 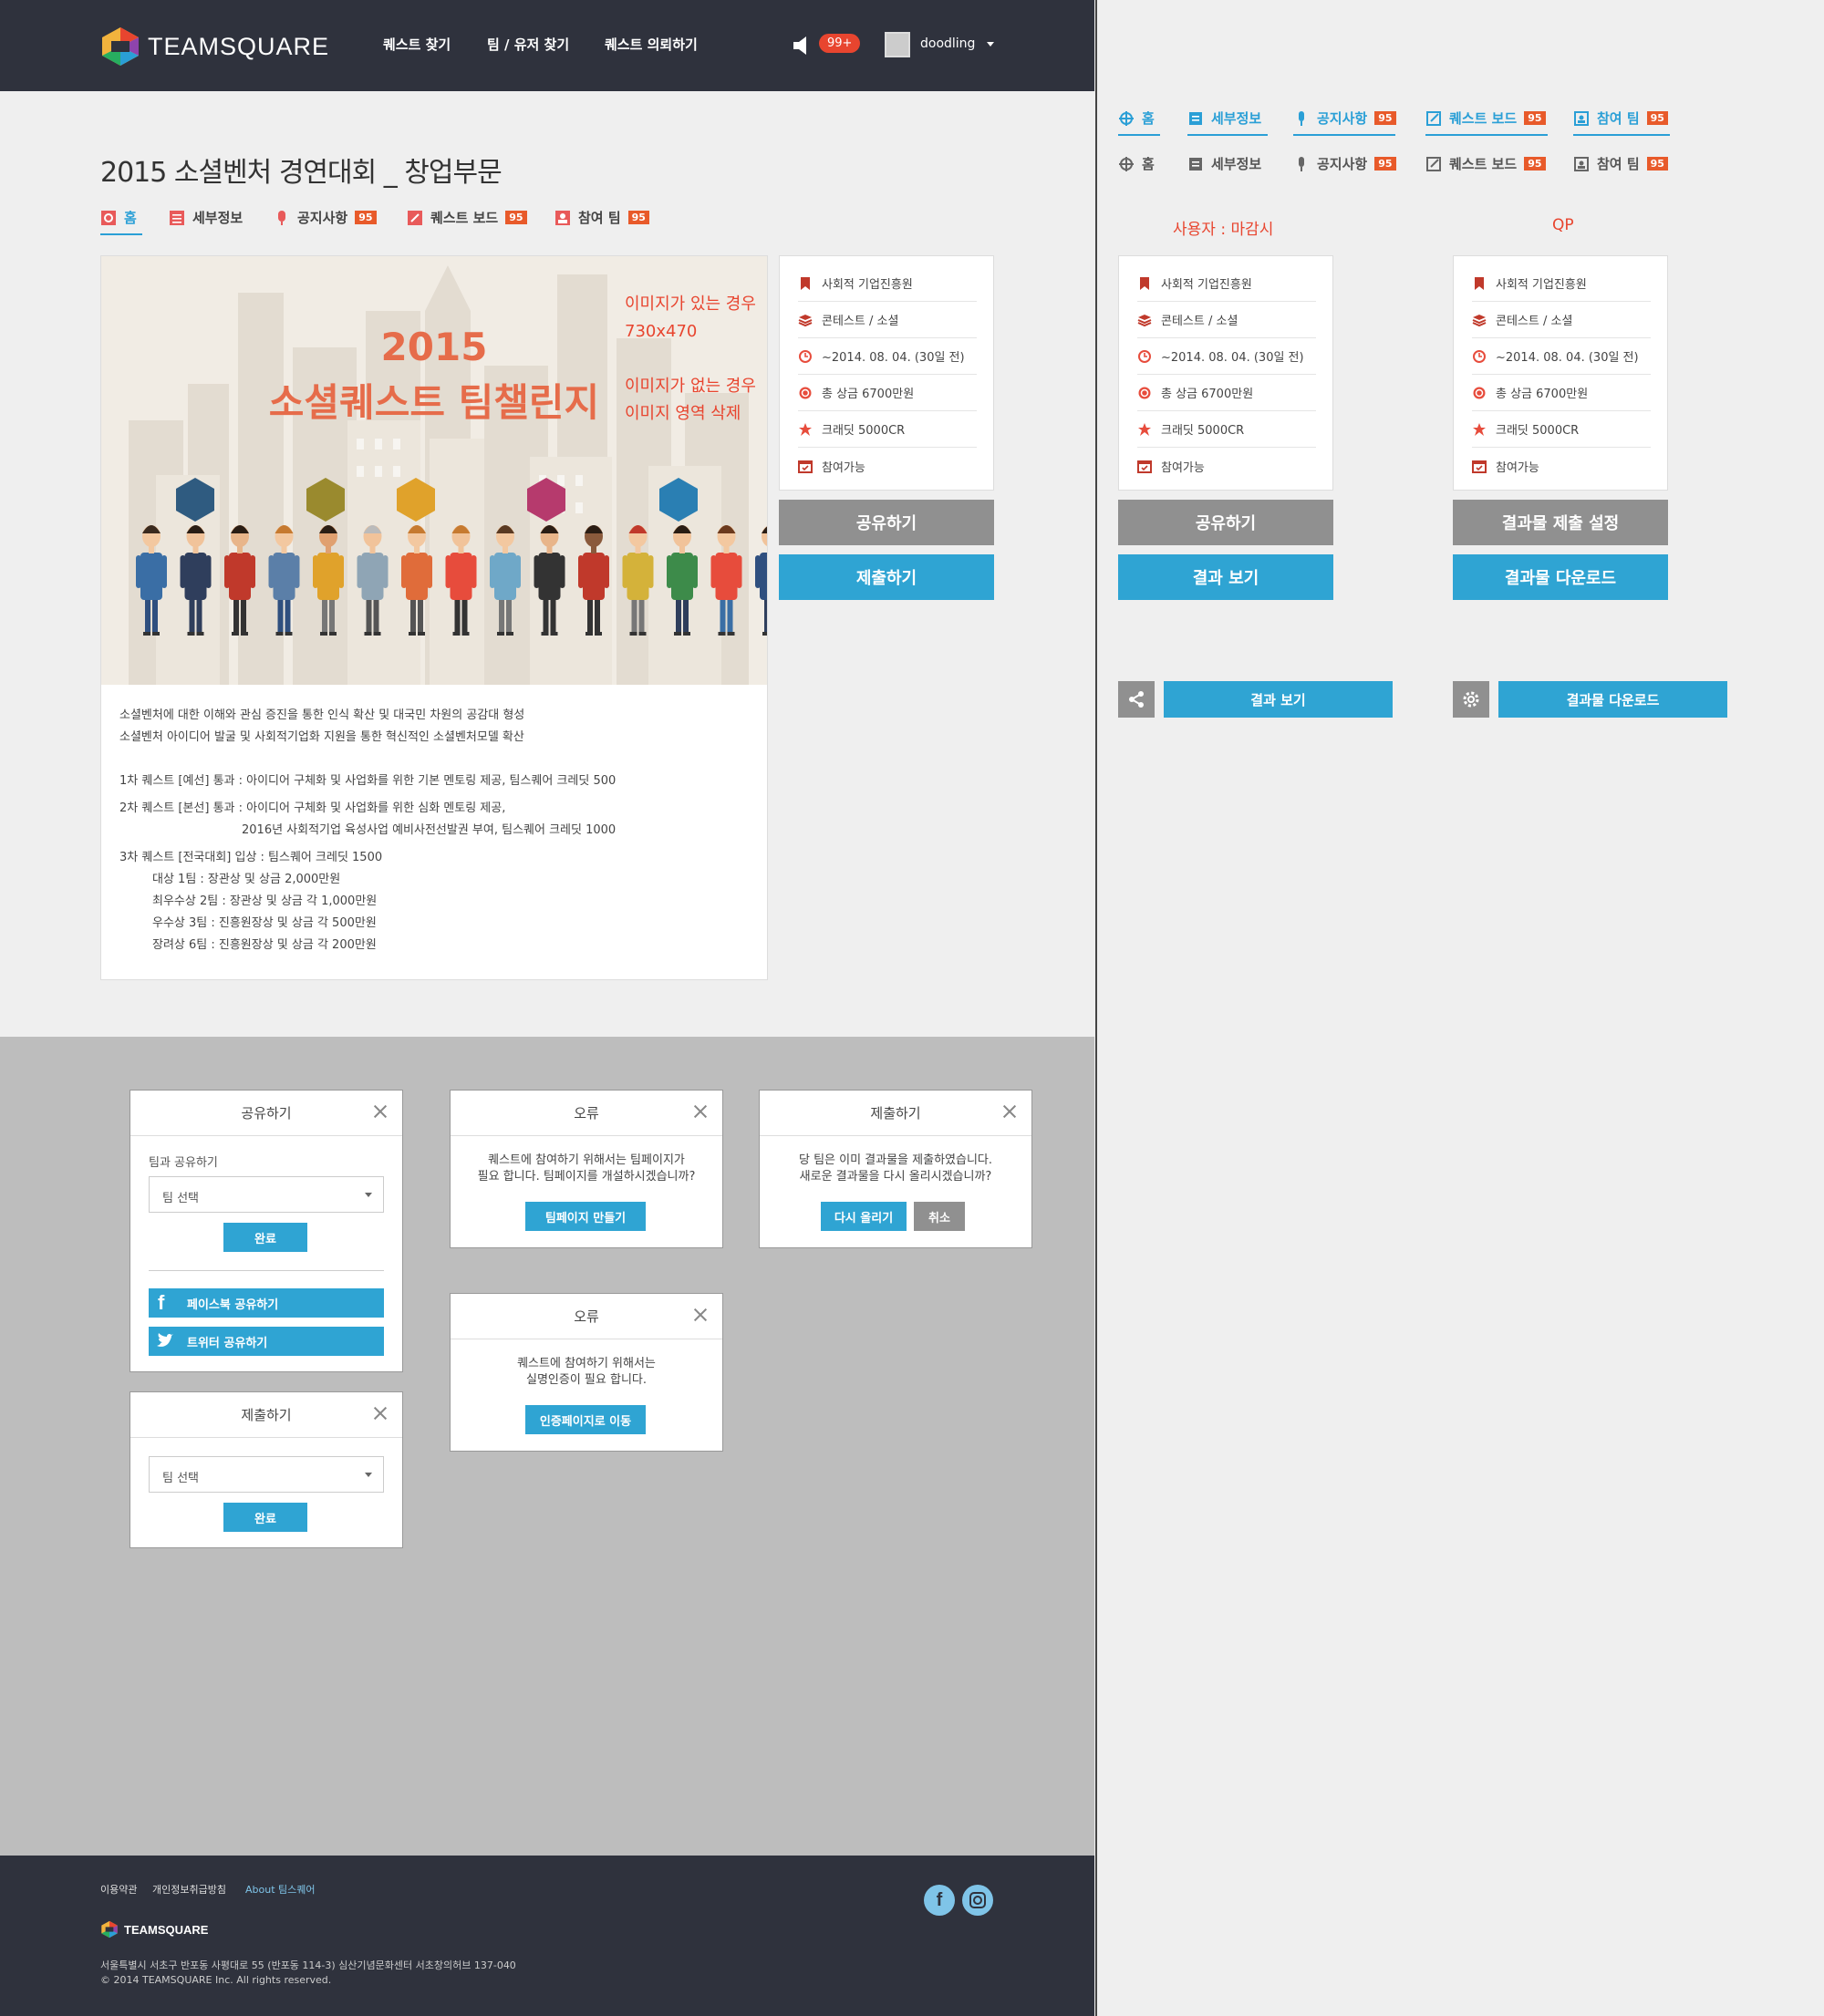 What do you see at coordinates (803, 46) in the screenshot?
I see `speaker-icon` at bounding box center [803, 46].